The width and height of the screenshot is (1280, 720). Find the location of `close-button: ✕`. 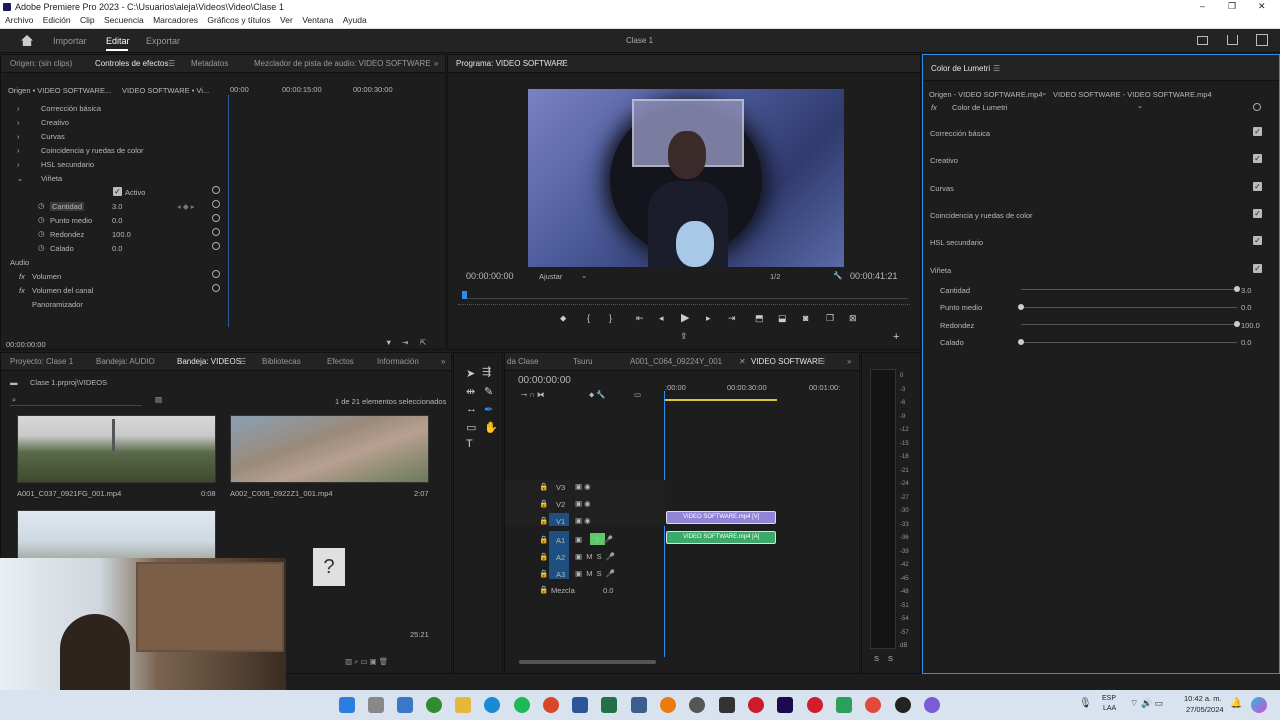

close-button: ✕ is located at coordinates (1262, 6).